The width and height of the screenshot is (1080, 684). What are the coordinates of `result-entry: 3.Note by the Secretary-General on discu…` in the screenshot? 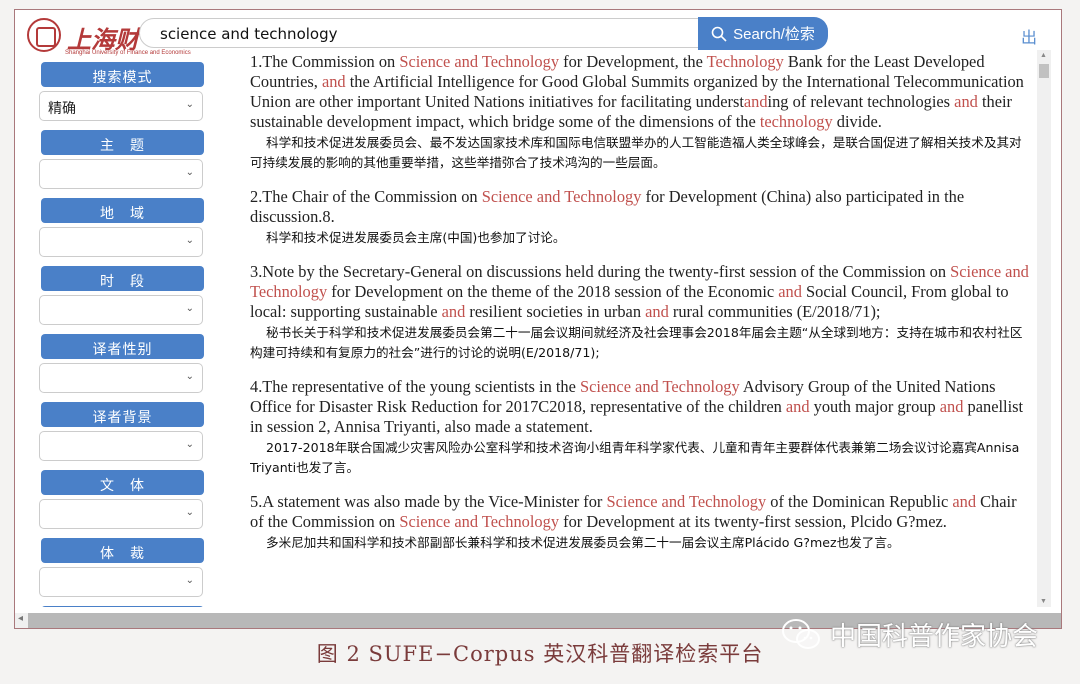 It's located at (640, 312).